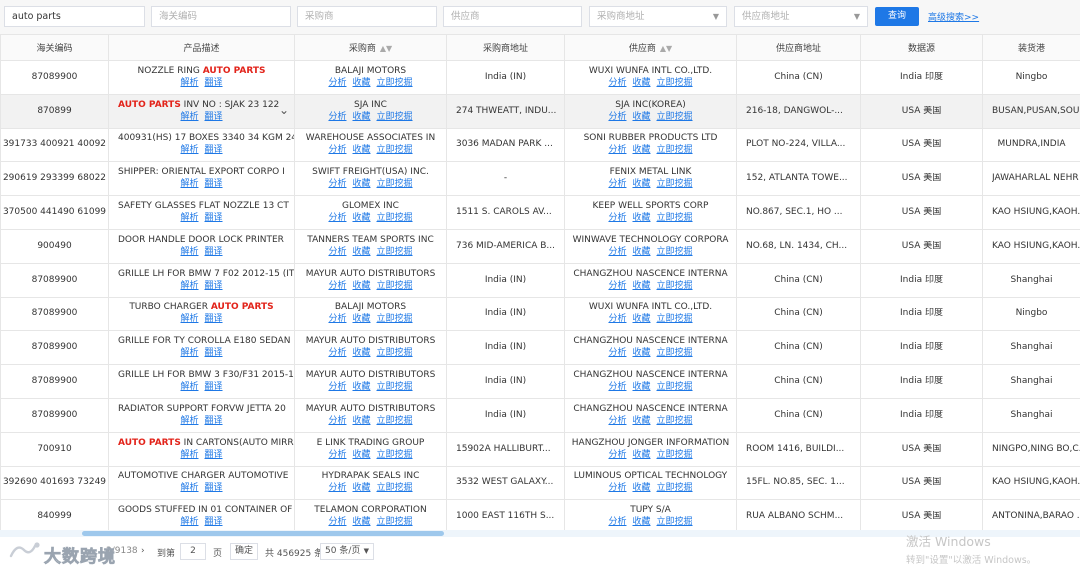 This screenshot has width=1080, height=568. I want to click on scrollbar-thumb, so click(263, 533).